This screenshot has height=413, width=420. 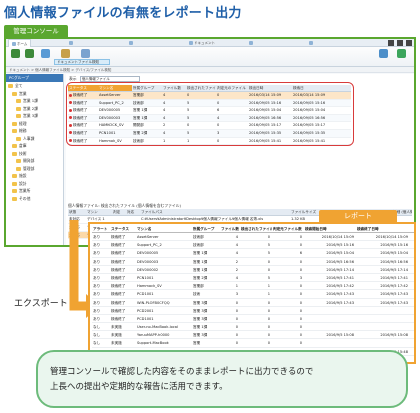 What do you see at coordinates (210, 70) in the screenshot?
I see `breadcrumb: ドキュメント > 個人情報ファイル検知 > デバイス/ファイル検知` at bounding box center [210, 70].